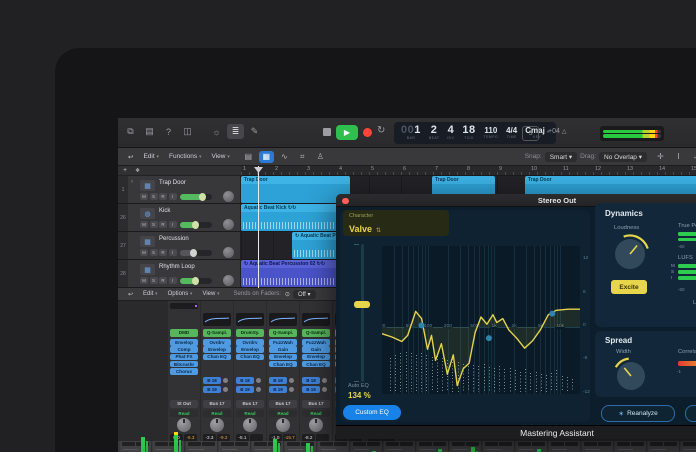 The height and width of the screenshot is (452, 696). I want to click on add-track-button: +, so click(125, 170).